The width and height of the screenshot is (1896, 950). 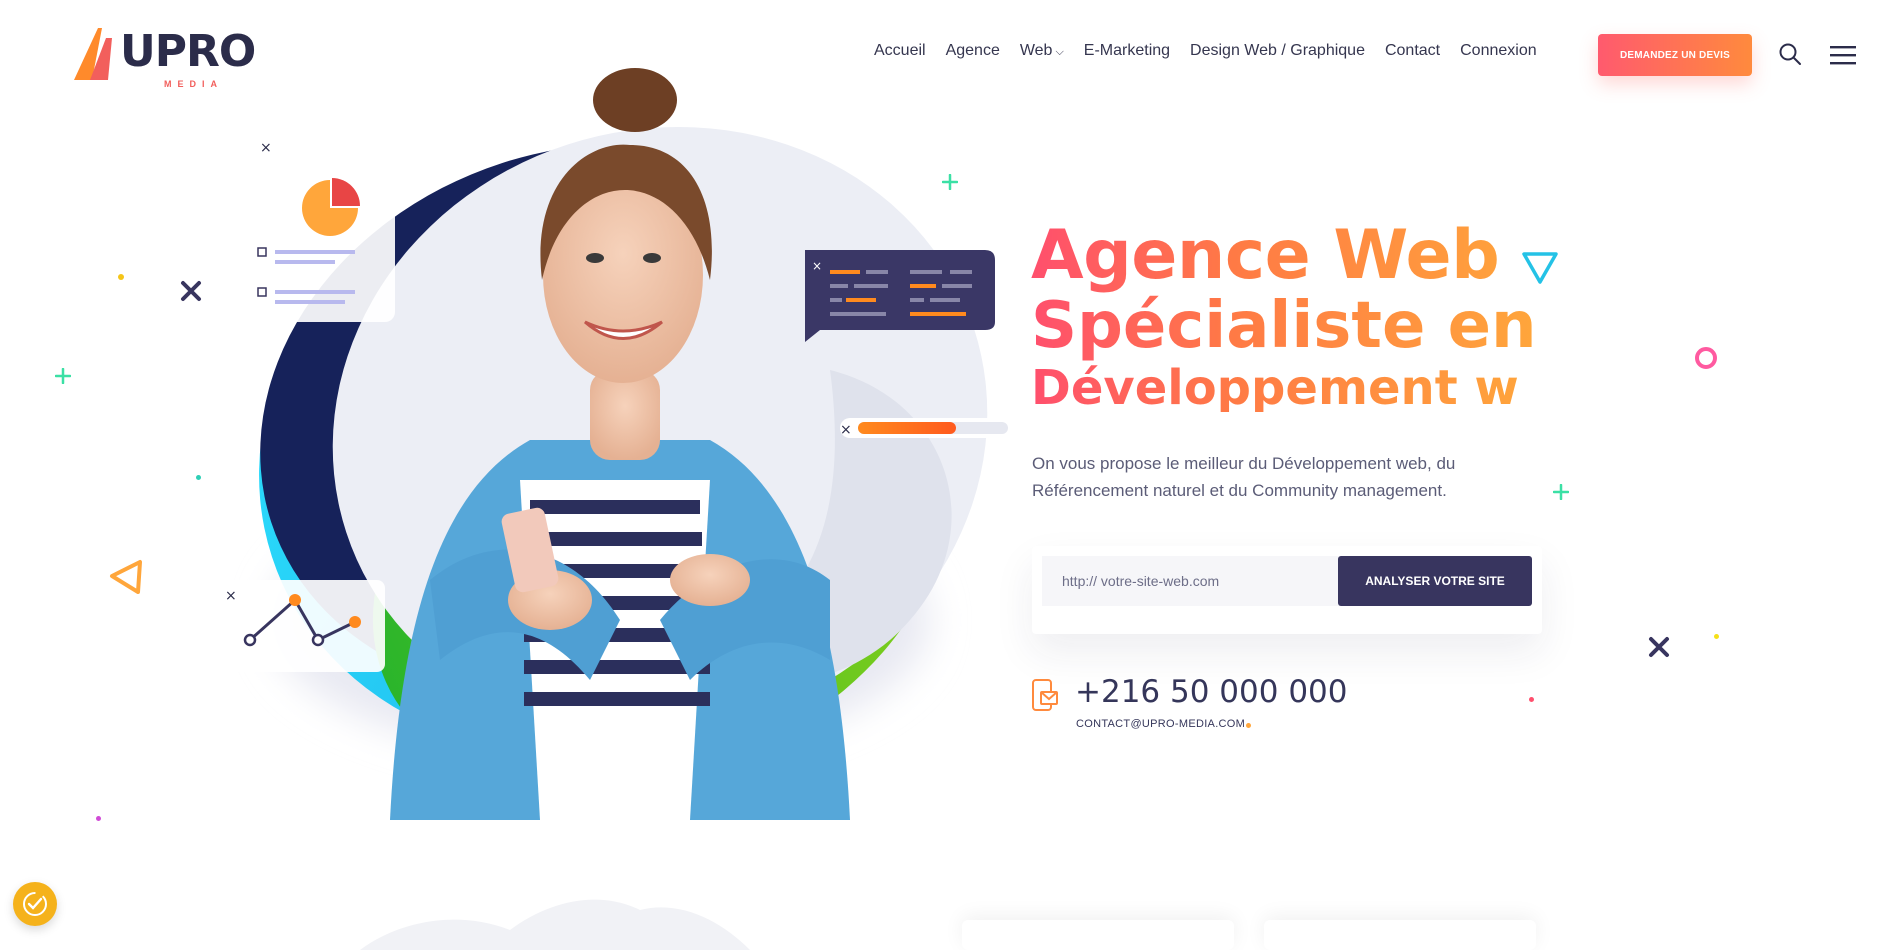 What do you see at coordinates (900, 51) in the screenshot?
I see `nav-item-accueil: Accueil` at bounding box center [900, 51].